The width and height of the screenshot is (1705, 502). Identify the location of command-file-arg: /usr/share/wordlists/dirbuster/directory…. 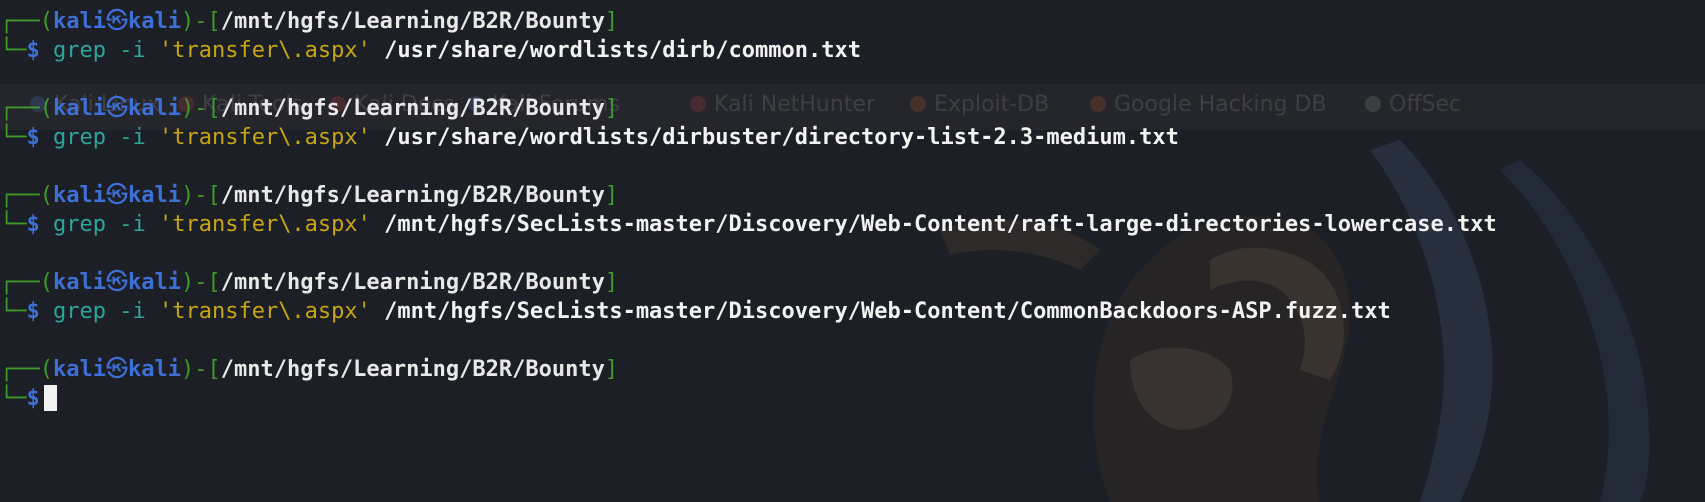
(781, 137).